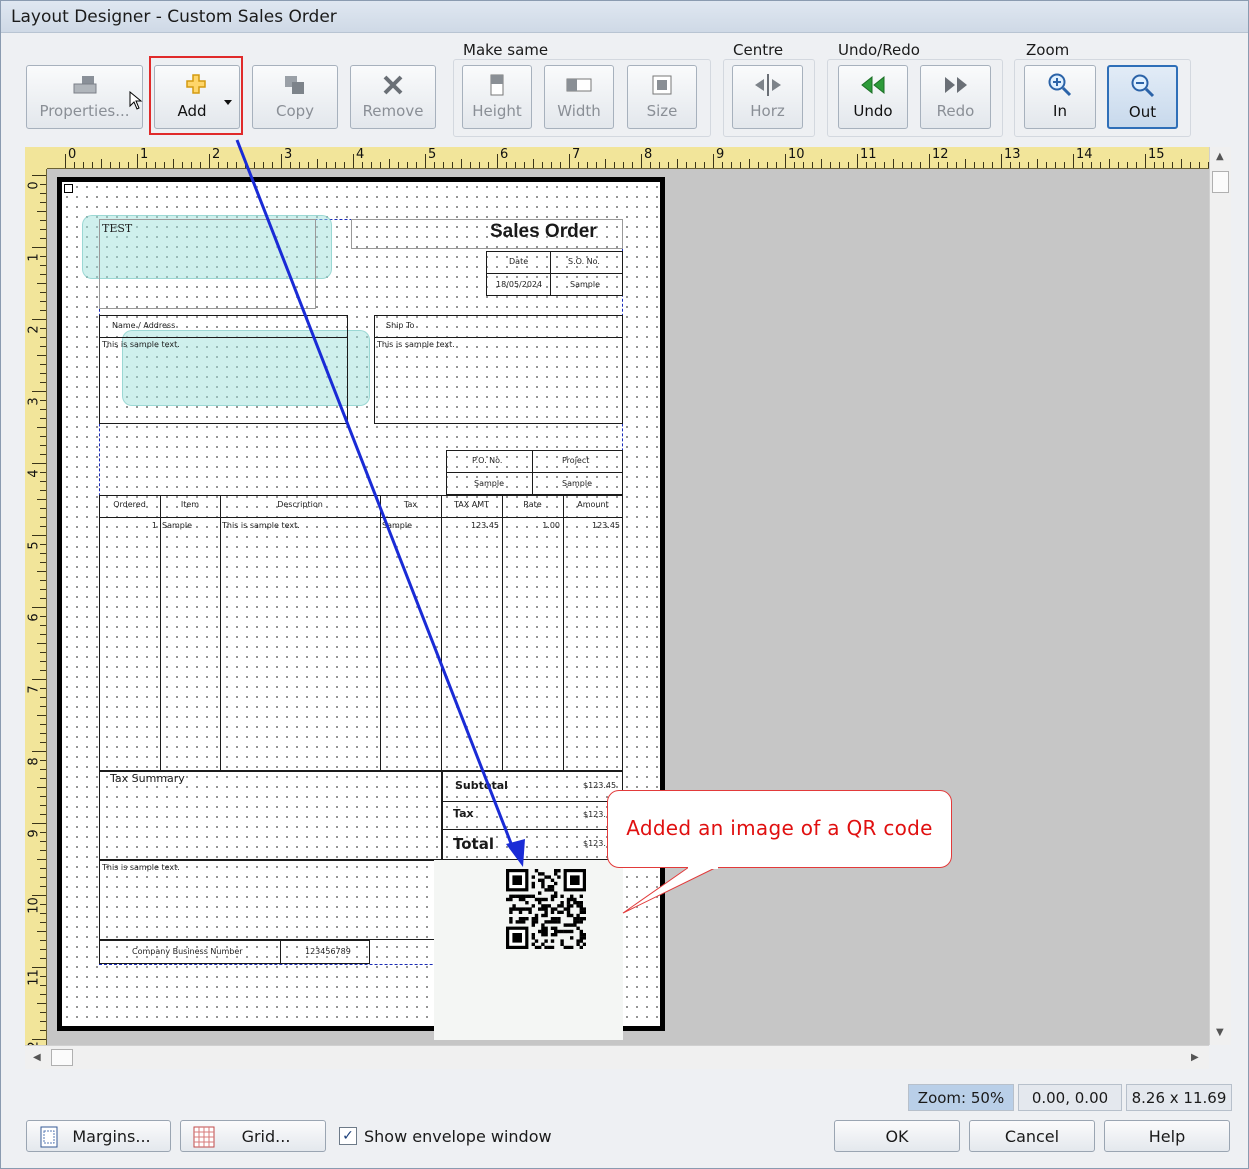 Image resolution: width=1249 pixels, height=1169 pixels. I want to click on vertical-scroll-thumb, so click(1220, 182).